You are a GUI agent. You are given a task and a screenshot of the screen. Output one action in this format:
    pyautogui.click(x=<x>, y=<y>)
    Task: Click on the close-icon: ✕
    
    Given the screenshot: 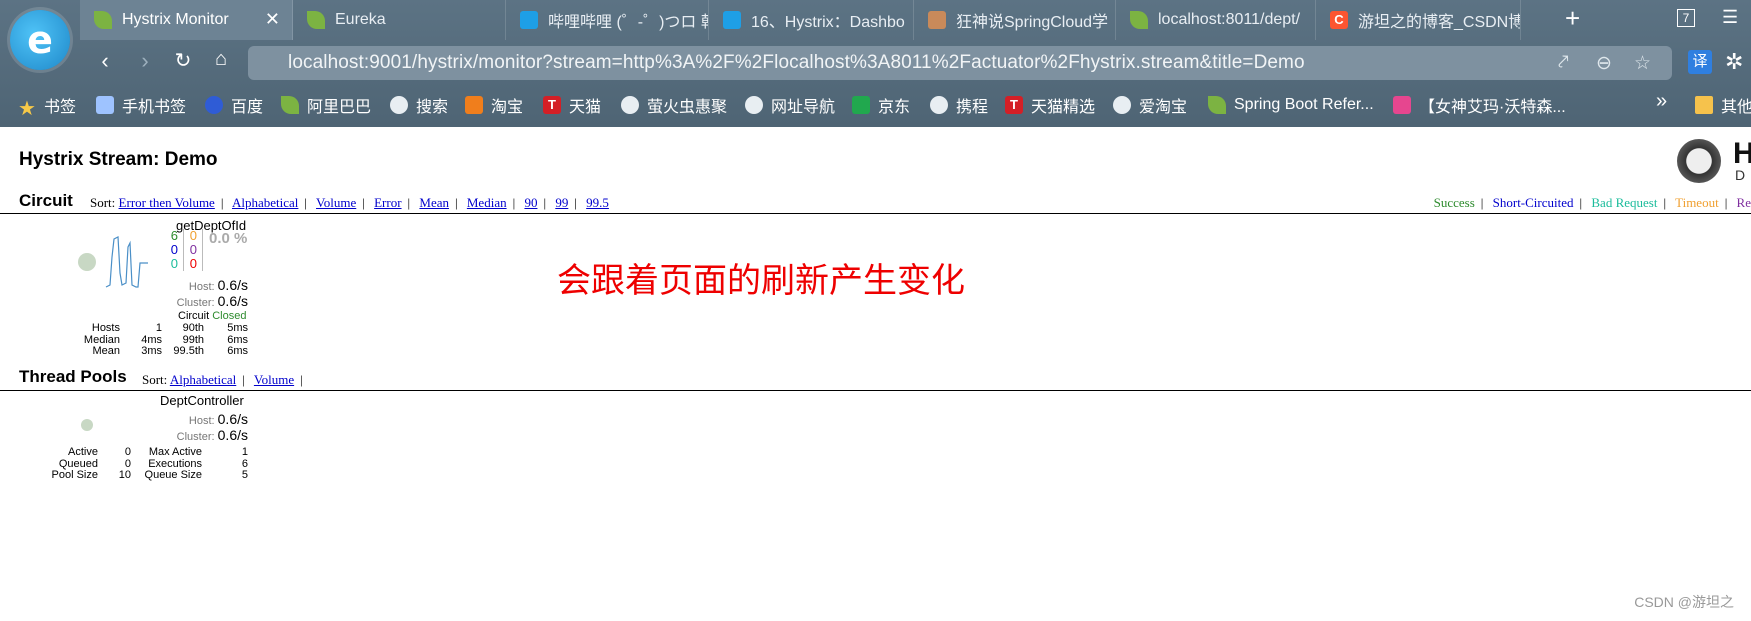 What is the action you would take?
    pyautogui.click(x=272, y=19)
    